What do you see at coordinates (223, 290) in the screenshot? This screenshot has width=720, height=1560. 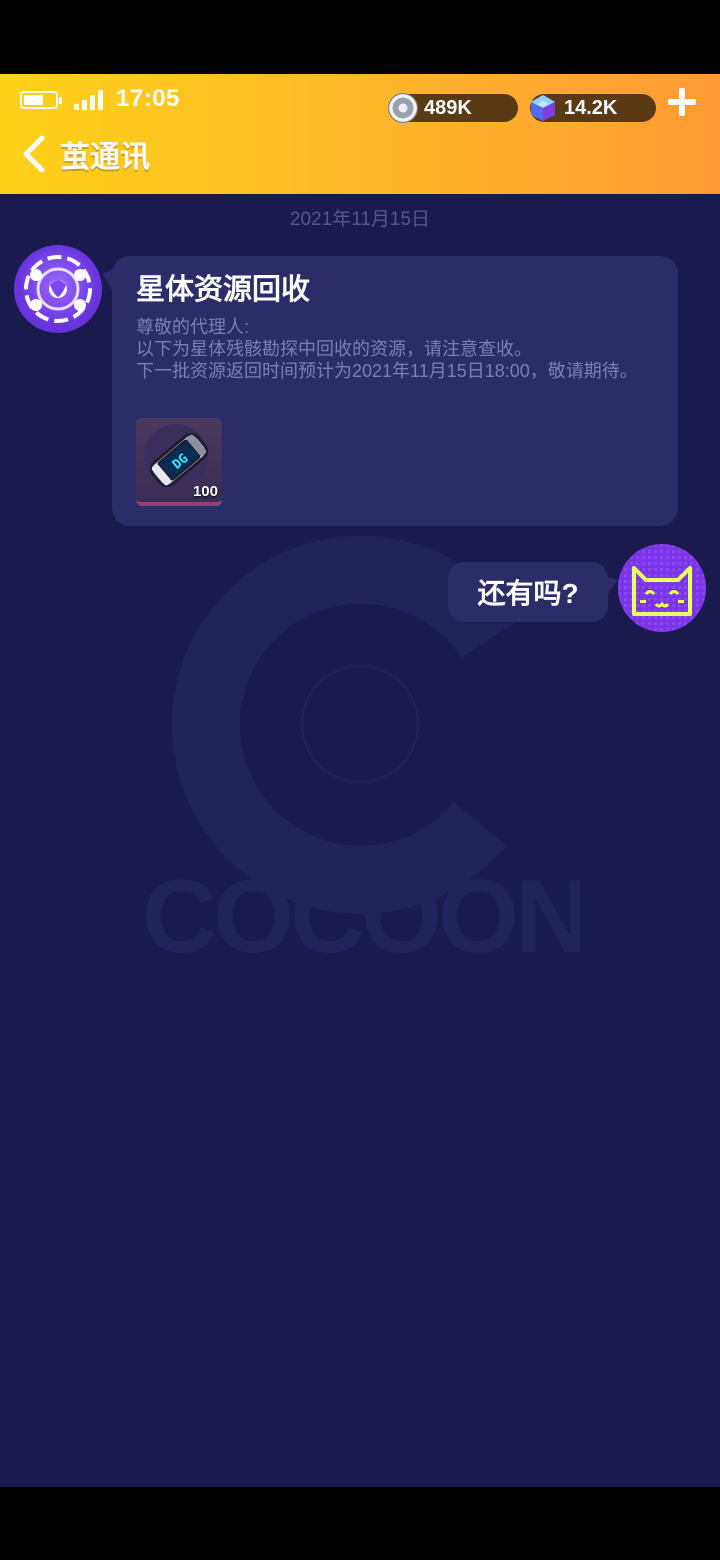 I see `message-title: 星体资源回收` at bounding box center [223, 290].